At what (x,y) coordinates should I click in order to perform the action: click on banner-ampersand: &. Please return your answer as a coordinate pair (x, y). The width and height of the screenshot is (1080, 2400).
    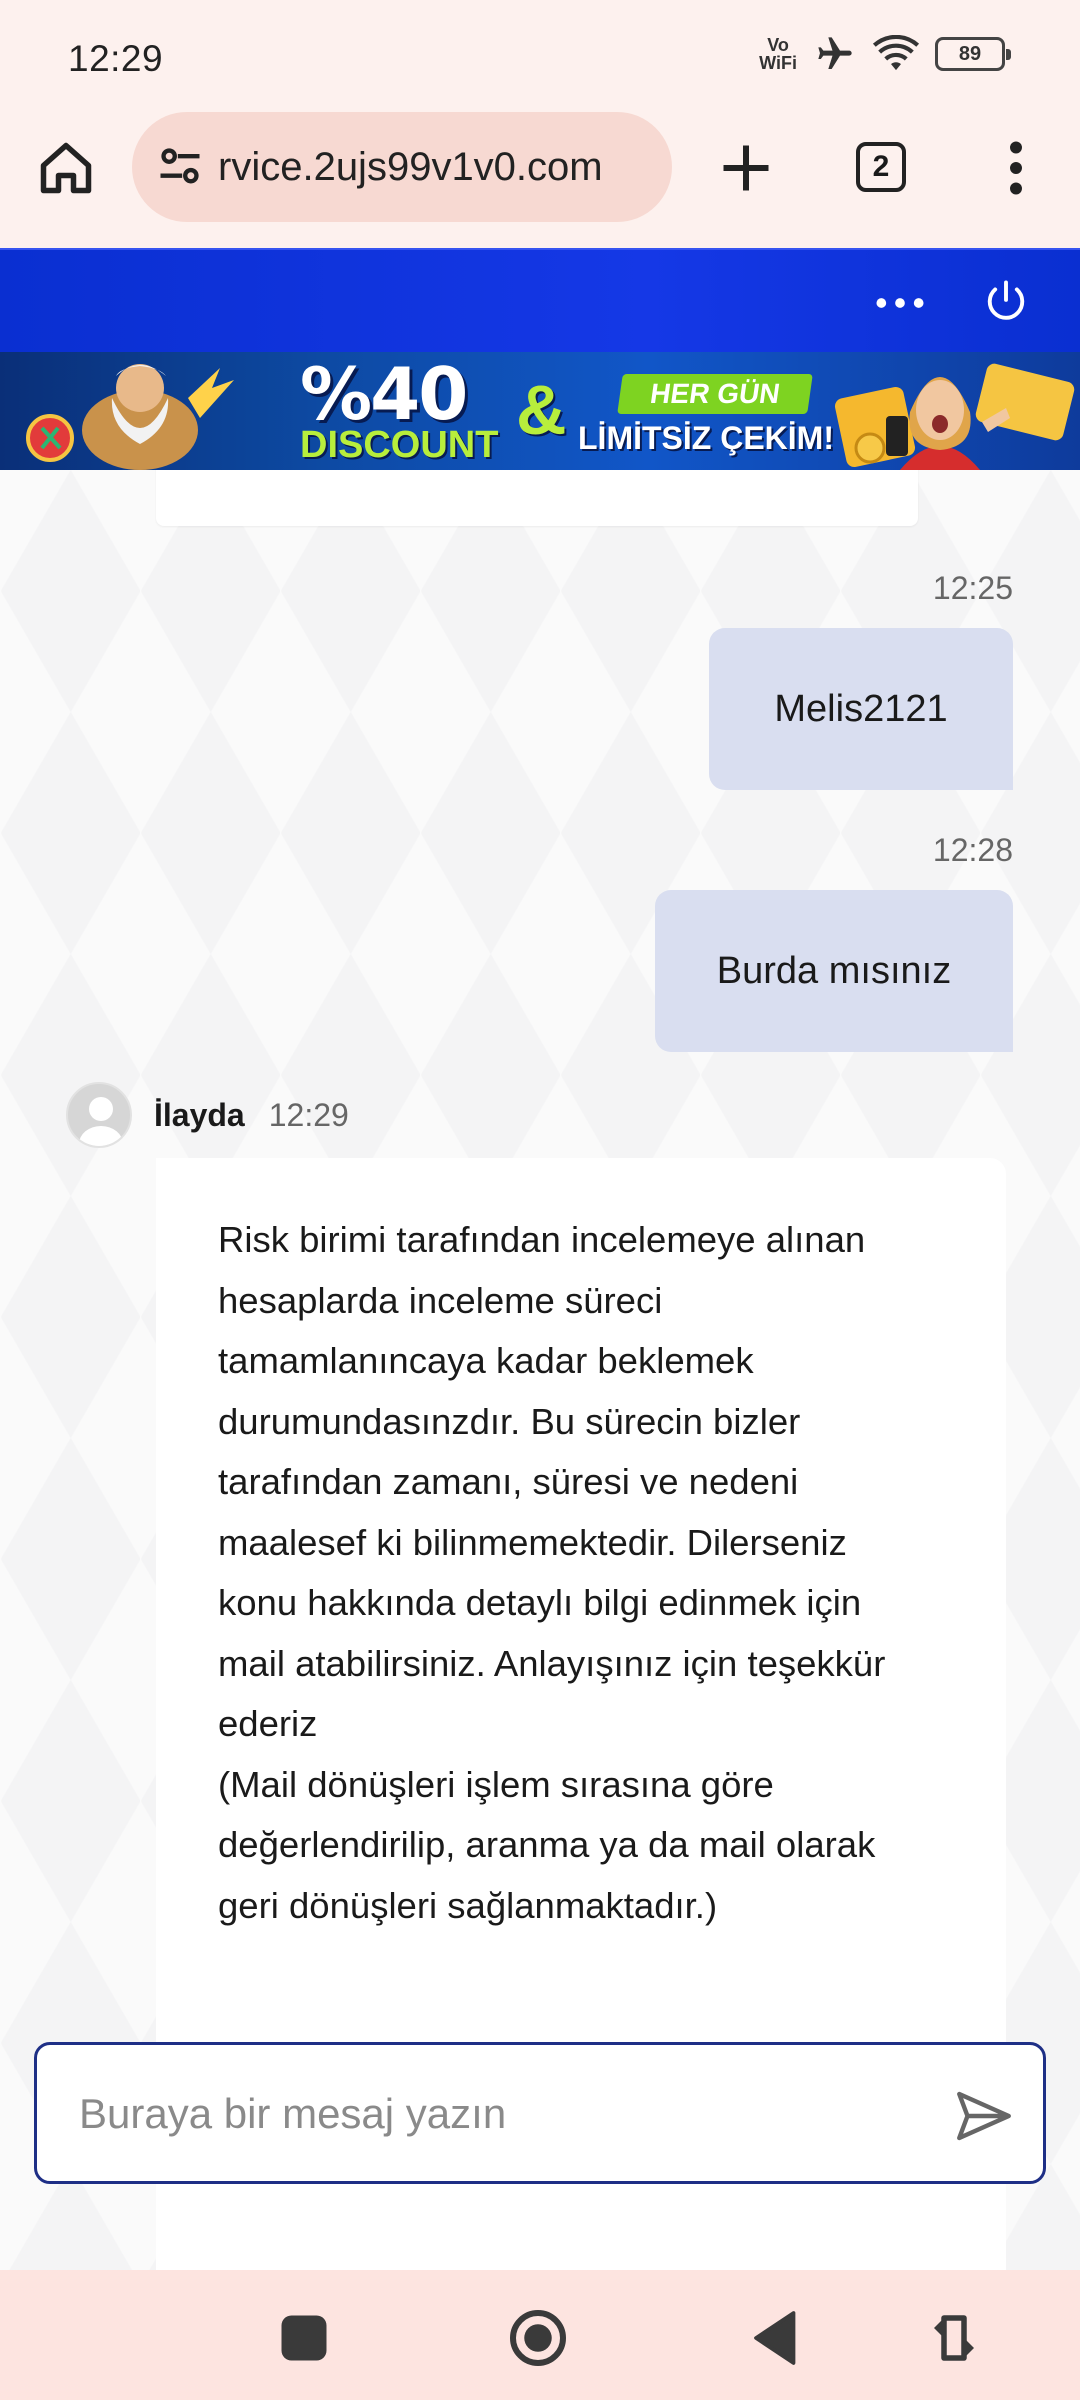
    Looking at the image, I should click on (541, 410).